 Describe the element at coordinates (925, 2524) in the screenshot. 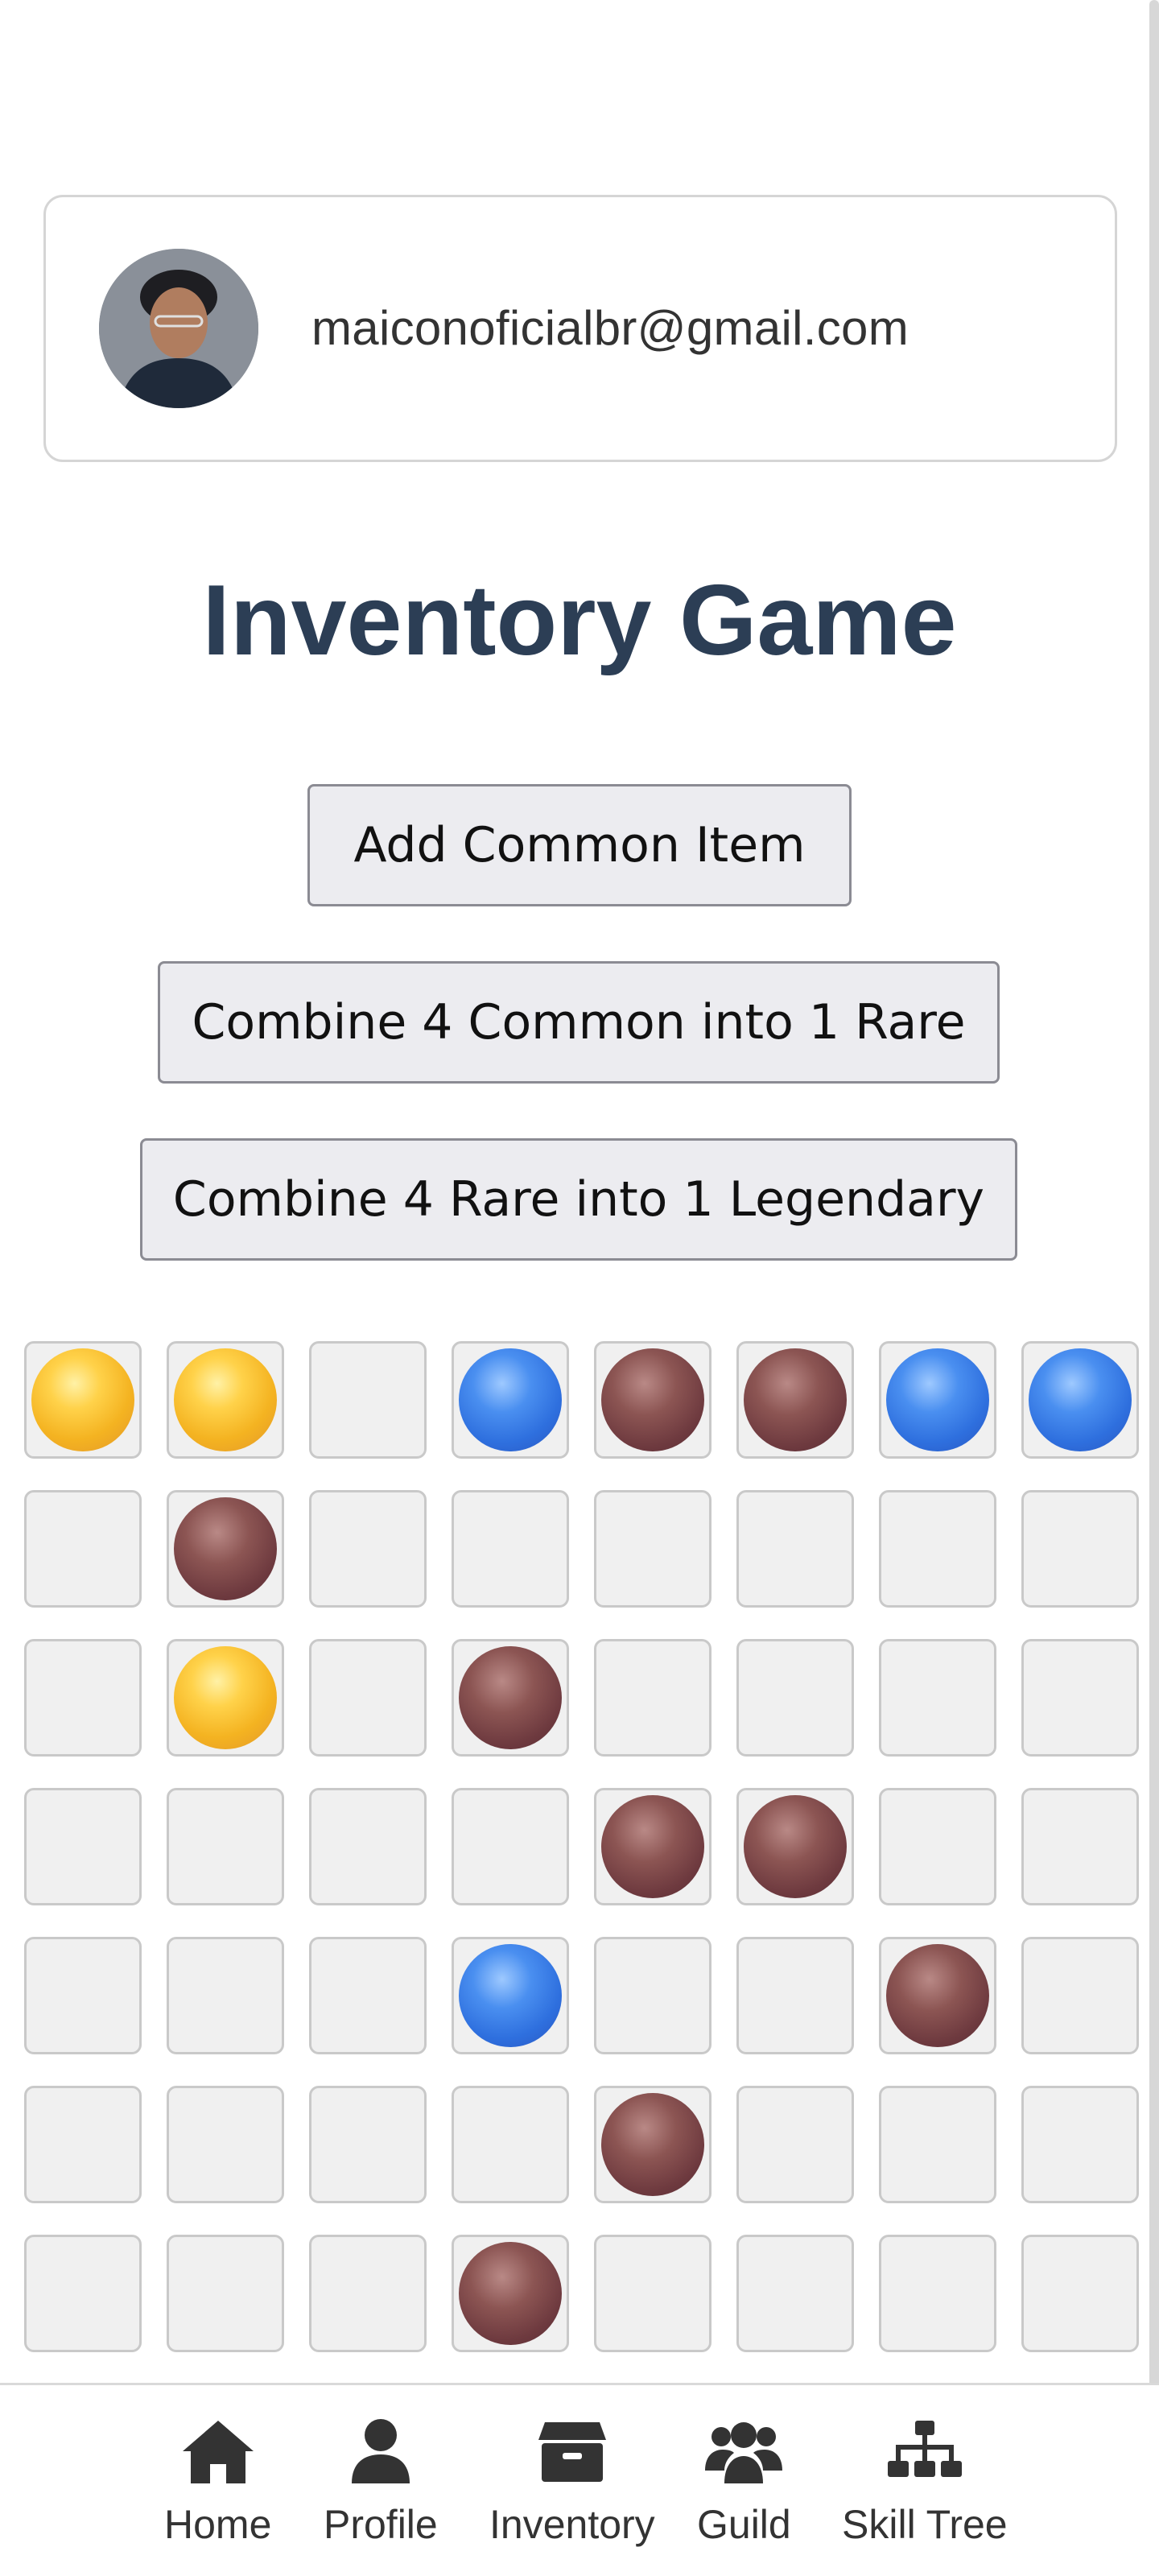

I see `nav-label-skill-tree: Skill Tree` at that location.